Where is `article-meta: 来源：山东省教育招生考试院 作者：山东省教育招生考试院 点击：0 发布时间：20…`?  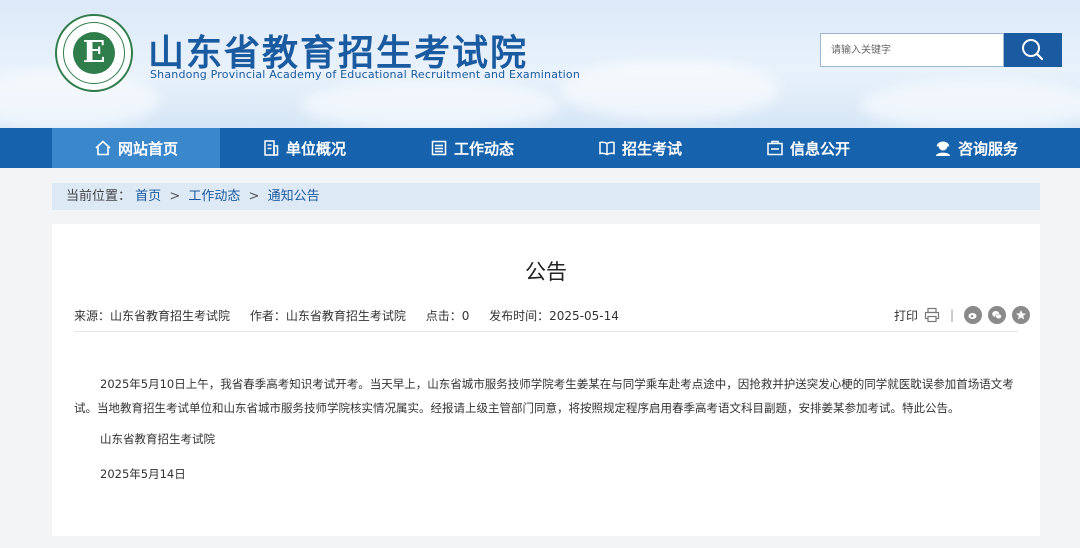
article-meta: 来源：山东省教育招生考试院 作者：山东省教育招生考试院 点击：0 发布时间：20… is located at coordinates (354, 315).